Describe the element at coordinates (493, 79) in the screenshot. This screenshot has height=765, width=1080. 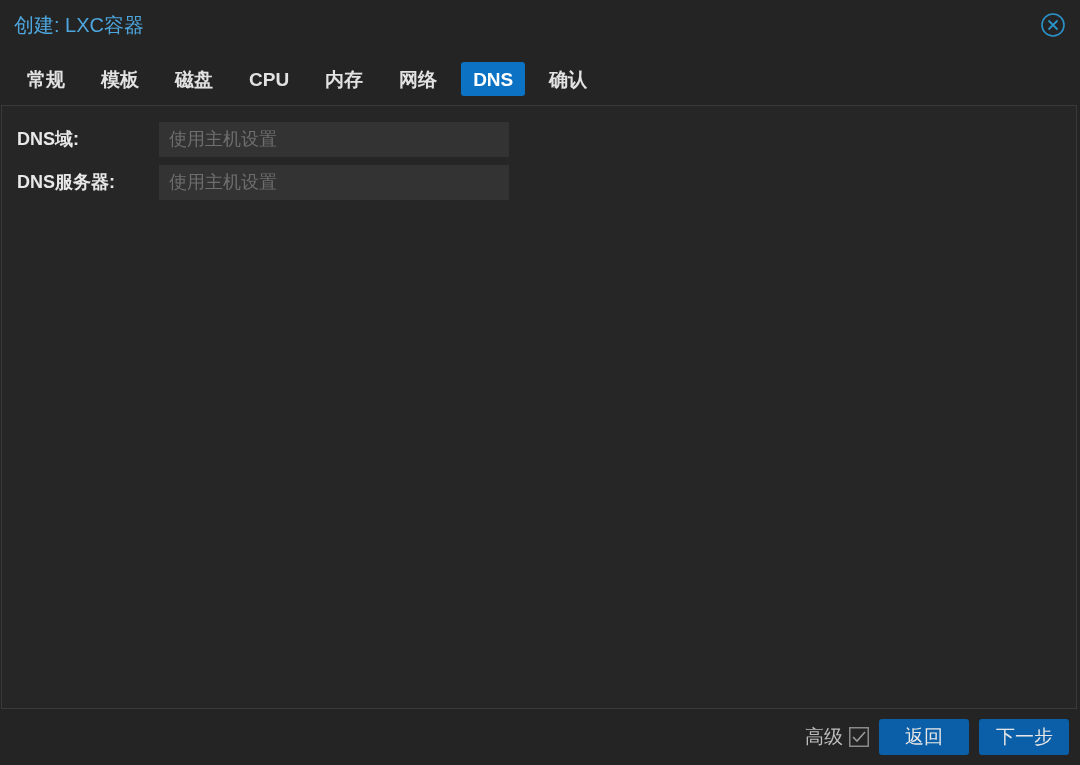
I see `tab: DNS` at that location.